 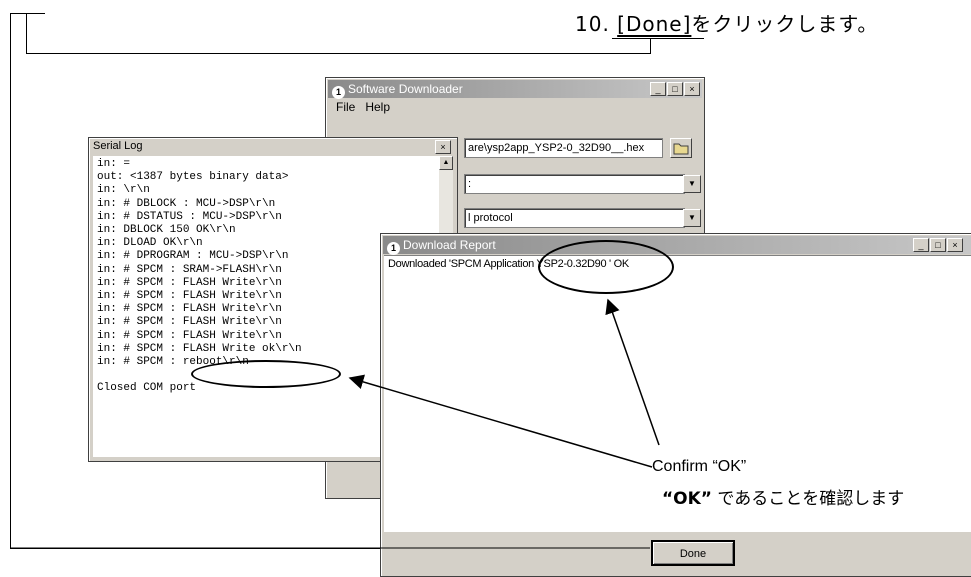 I want to click on confirm-text-ja: “OK” であることを確認します, so click(x=783, y=496).